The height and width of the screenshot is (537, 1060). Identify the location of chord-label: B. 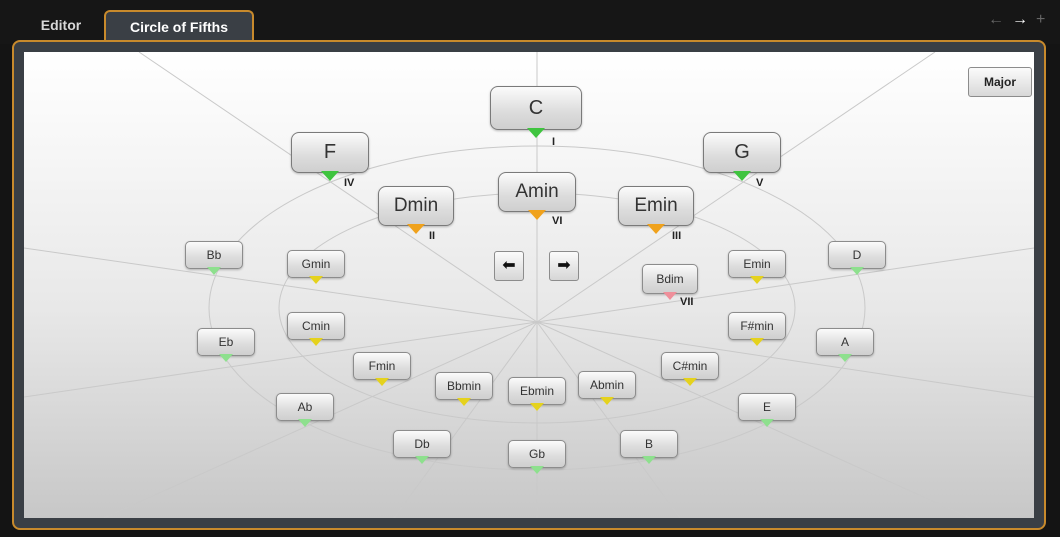
(648, 444).